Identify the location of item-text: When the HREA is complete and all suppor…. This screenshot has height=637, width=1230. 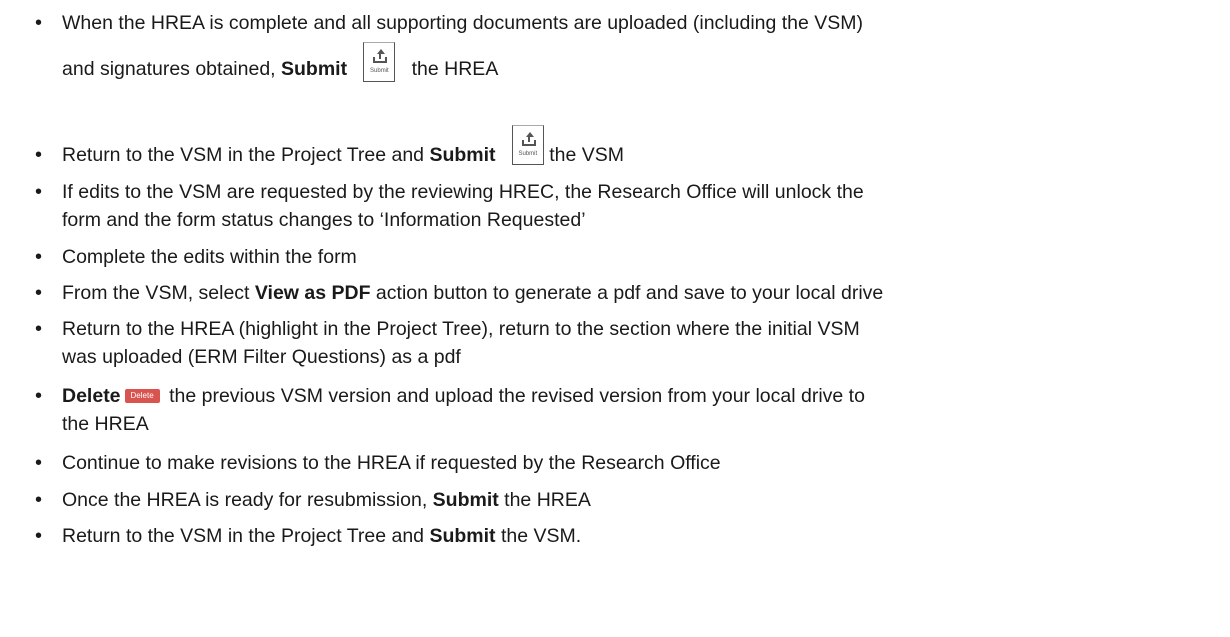
(463, 23).